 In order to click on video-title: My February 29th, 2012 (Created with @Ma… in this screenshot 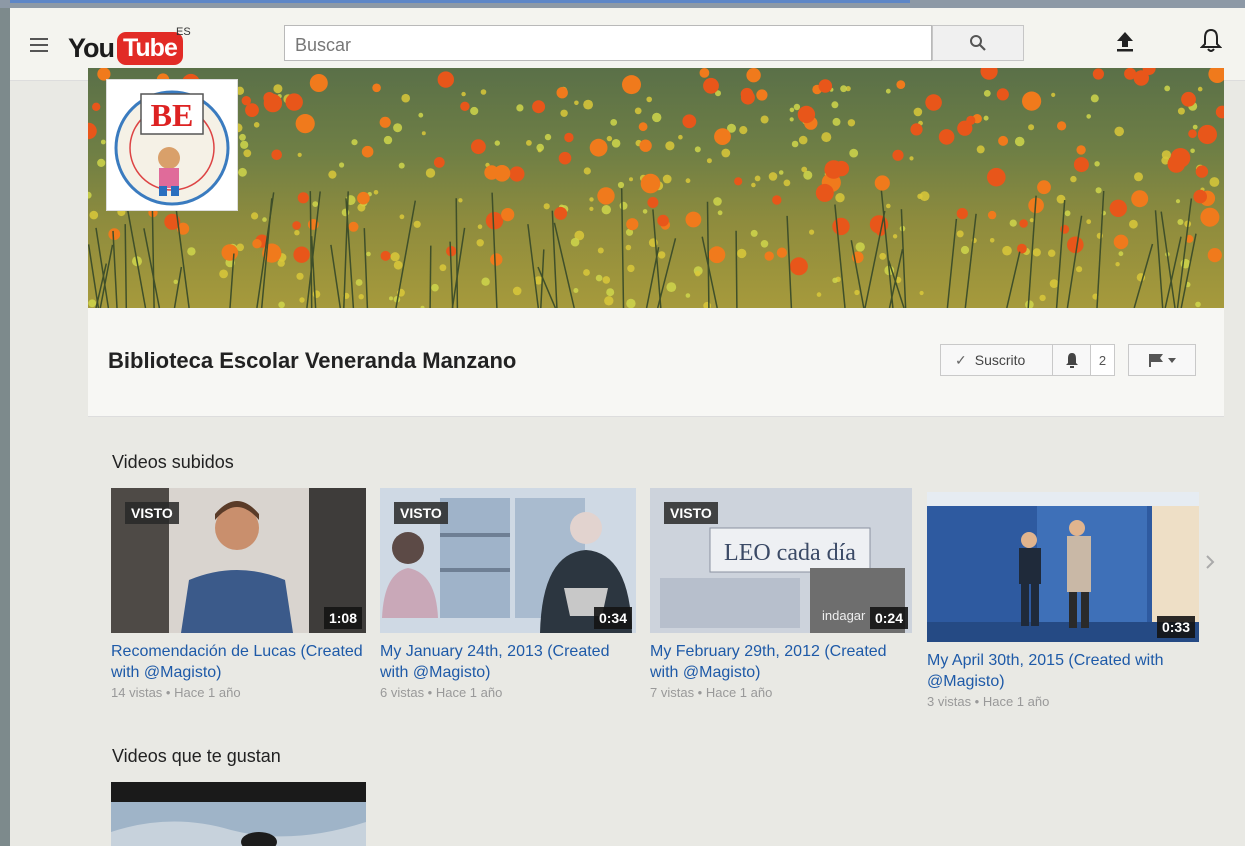, I will do `click(781, 662)`.